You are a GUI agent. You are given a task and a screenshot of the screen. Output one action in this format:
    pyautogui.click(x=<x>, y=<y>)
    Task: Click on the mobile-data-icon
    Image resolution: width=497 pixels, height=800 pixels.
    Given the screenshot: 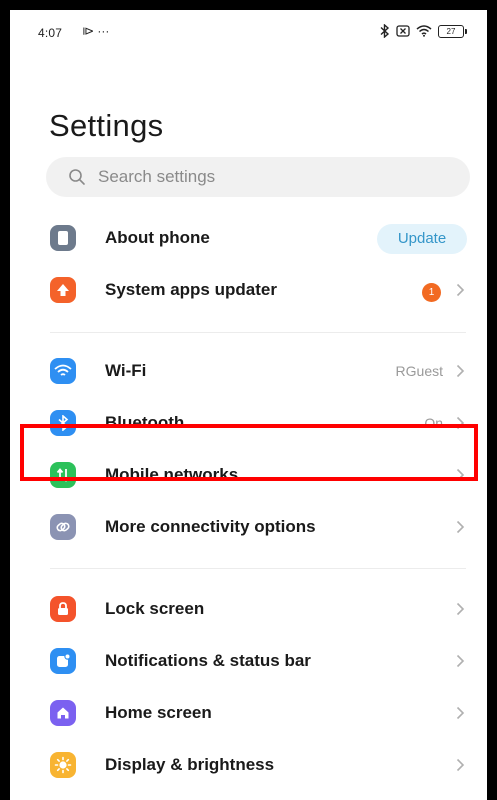 What is the action you would take?
    pyautogui.click(x=63, y=475)
    